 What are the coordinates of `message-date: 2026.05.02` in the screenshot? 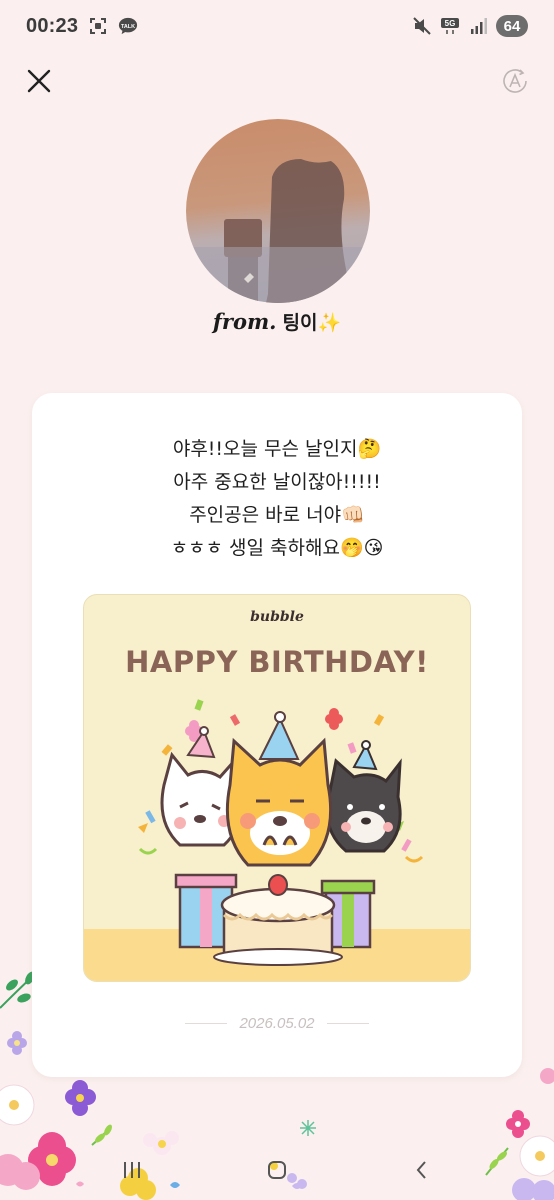 It's located at (277, 1023).